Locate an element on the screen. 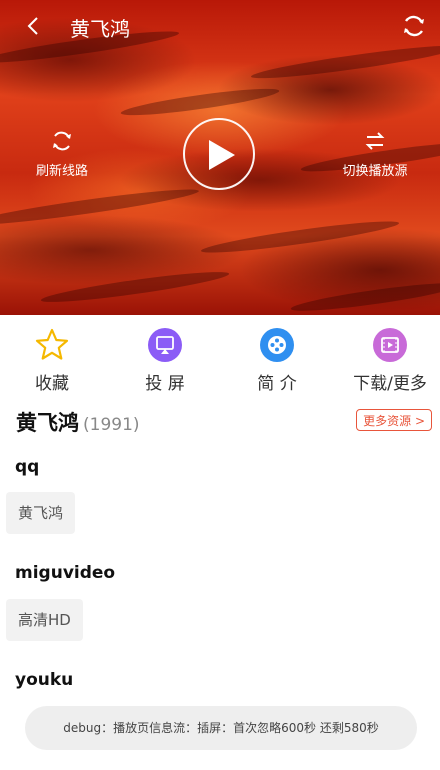 The width and height of the screenshot is (440, 770). switch-icon is located at coordinates (375, 141).